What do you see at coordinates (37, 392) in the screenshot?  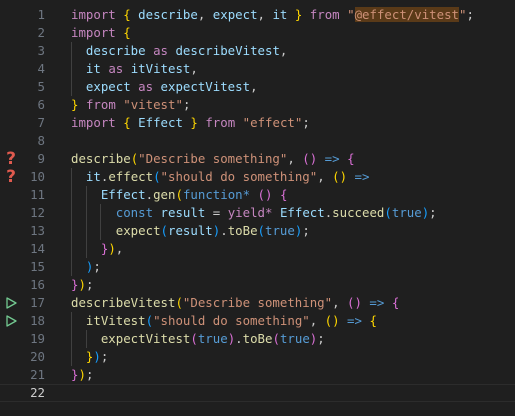 I see `line-number: 22` at bounding box center [37, 392].